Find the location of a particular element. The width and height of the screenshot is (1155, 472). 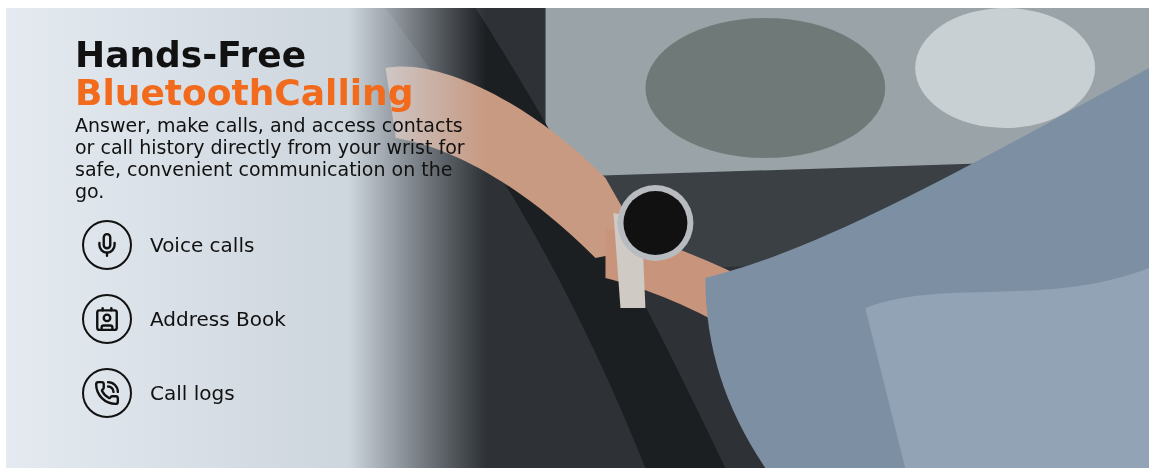

feature-label: Voice calls is located at coordinates (202, 245).